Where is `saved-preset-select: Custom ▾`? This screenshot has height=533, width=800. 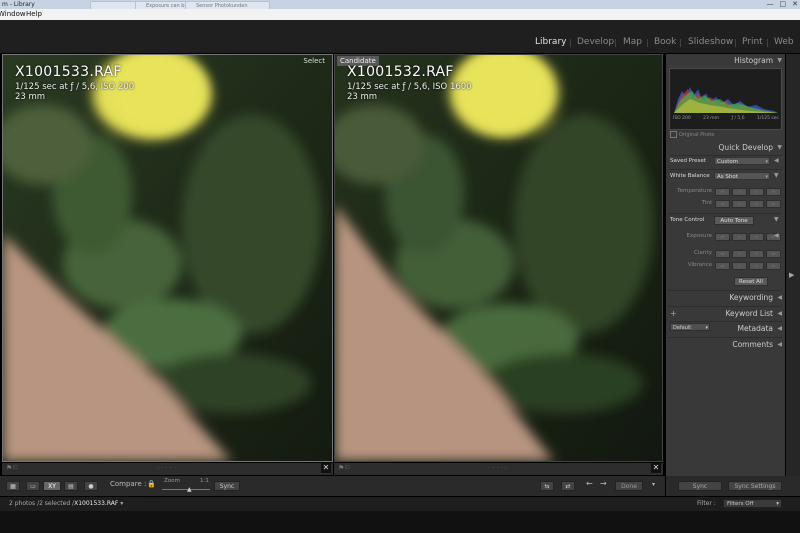
saved-preset-select: Custom ▾ is located at coordinates (742, 161).